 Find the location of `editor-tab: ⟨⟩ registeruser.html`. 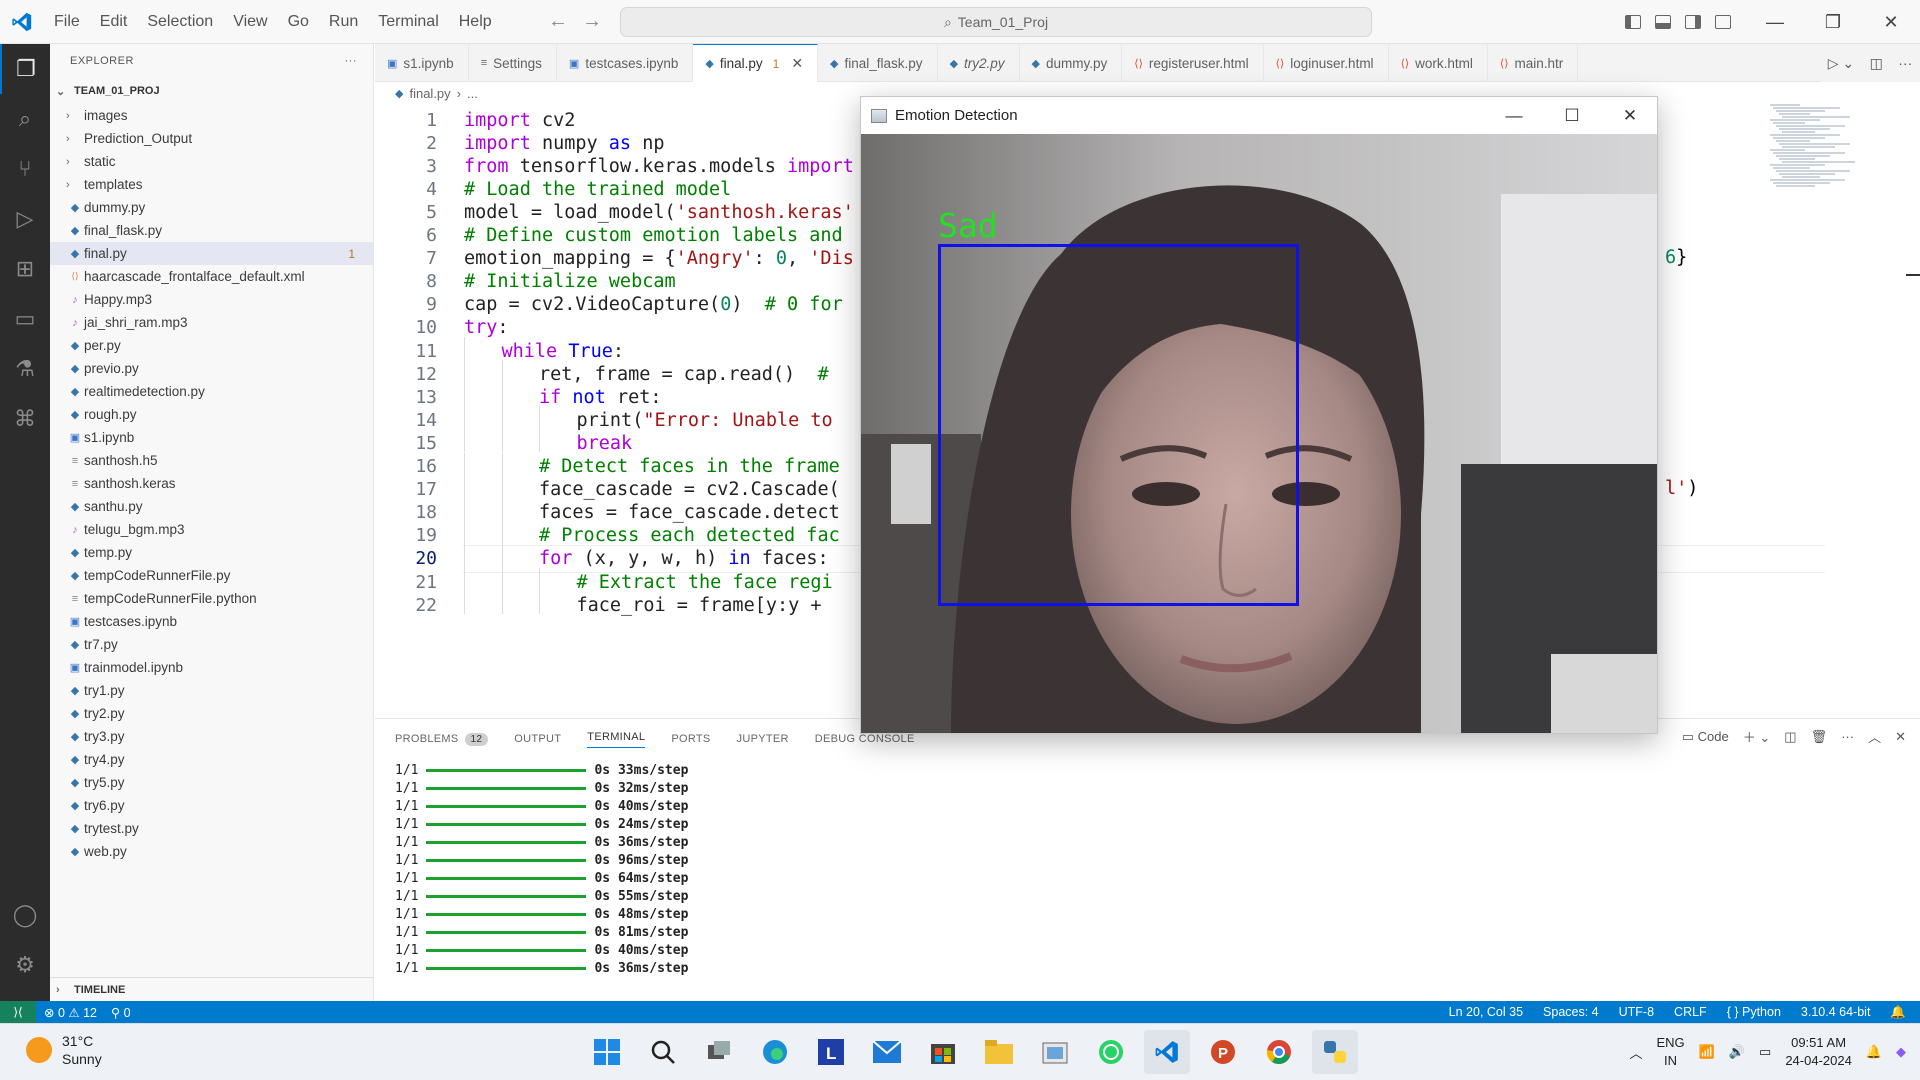

editor-tab: ⟨⟩ registeruser.html is located at coordinates (1193, 63).